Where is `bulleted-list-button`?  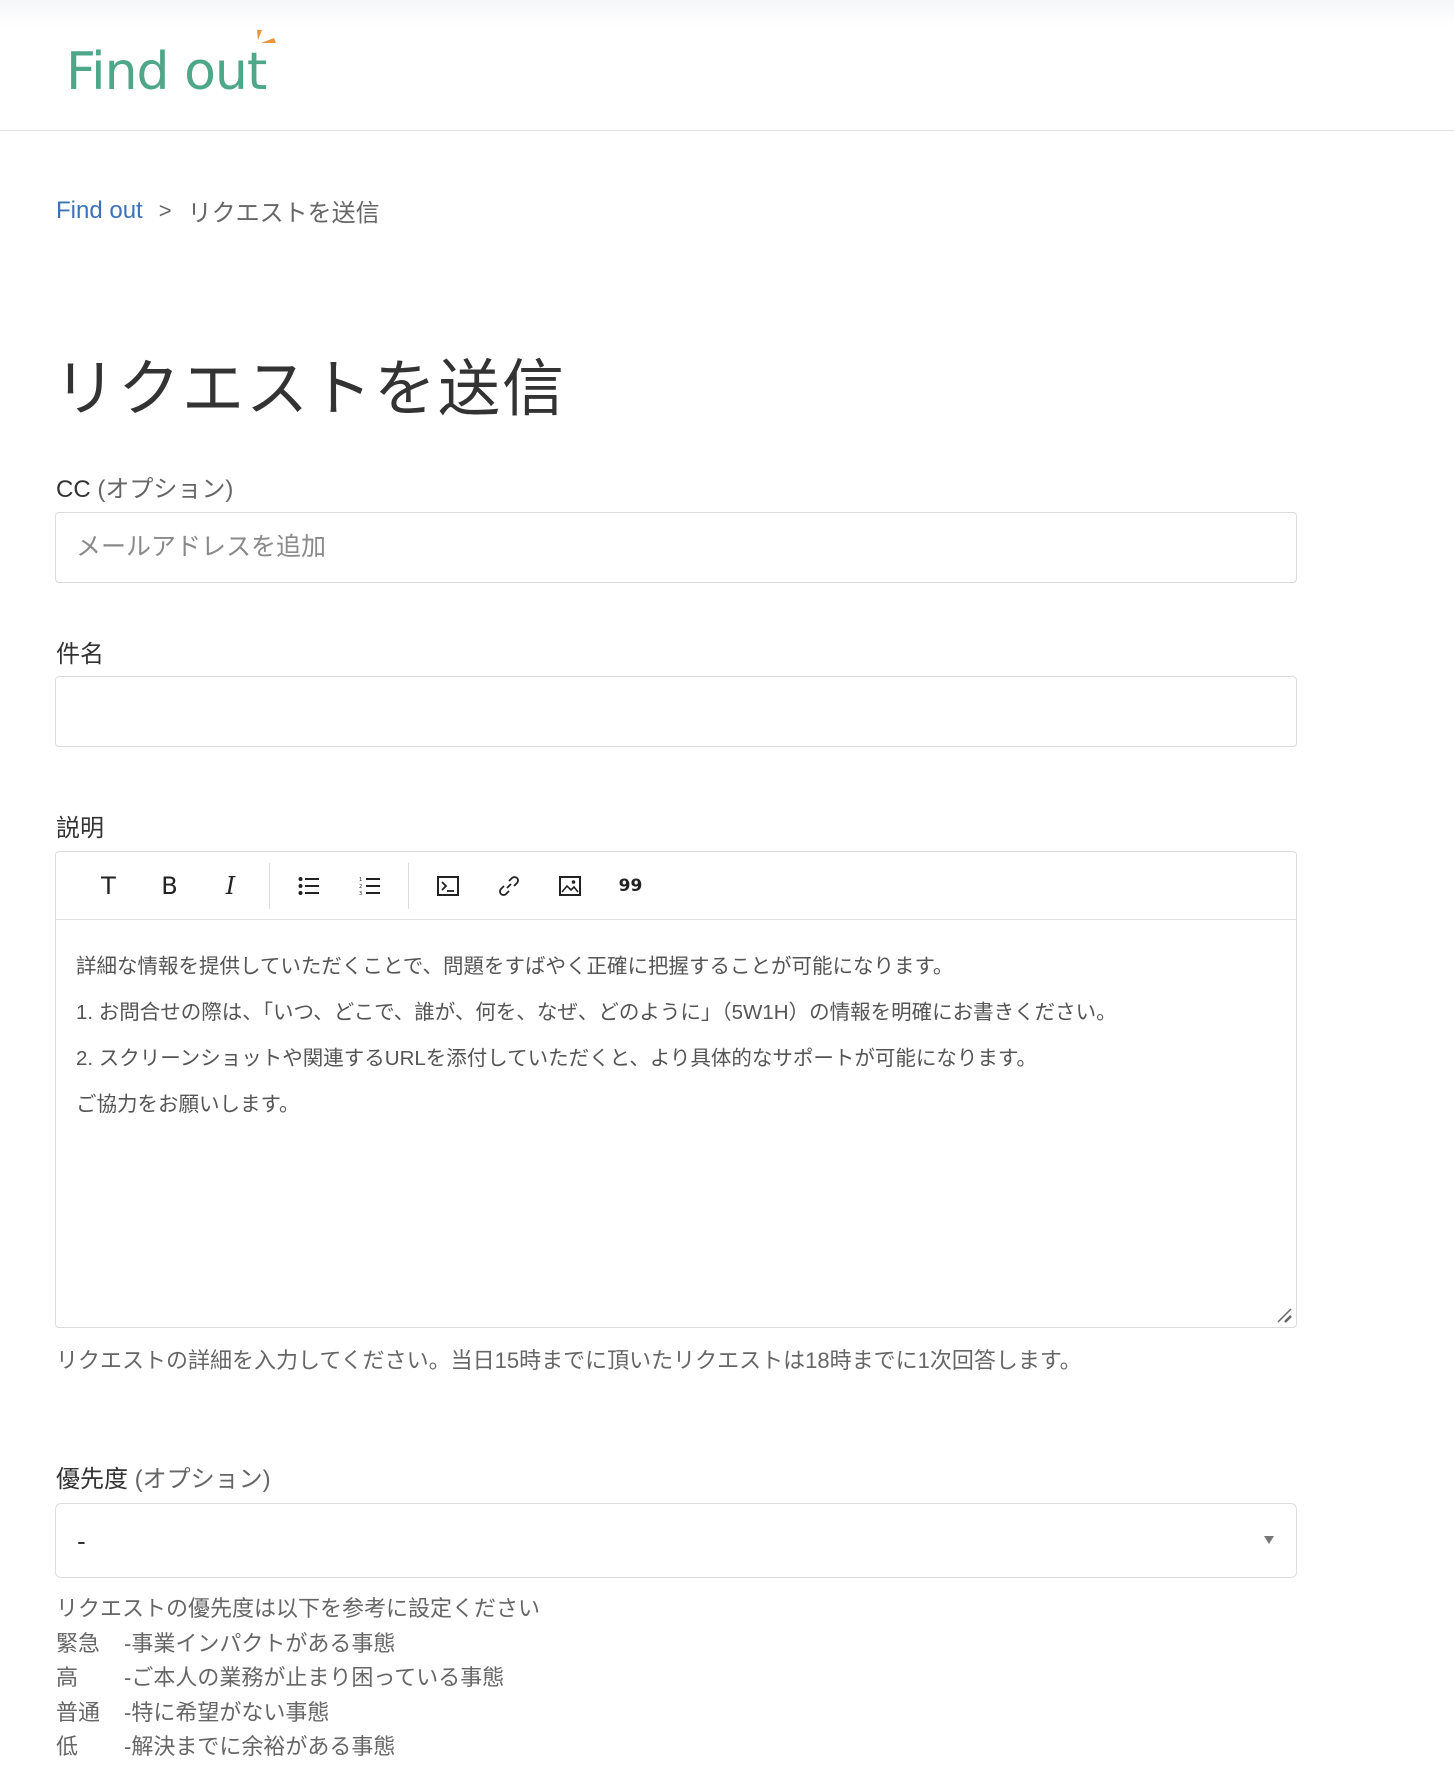
bulleted-list-button is located at coordinates (308, 886).